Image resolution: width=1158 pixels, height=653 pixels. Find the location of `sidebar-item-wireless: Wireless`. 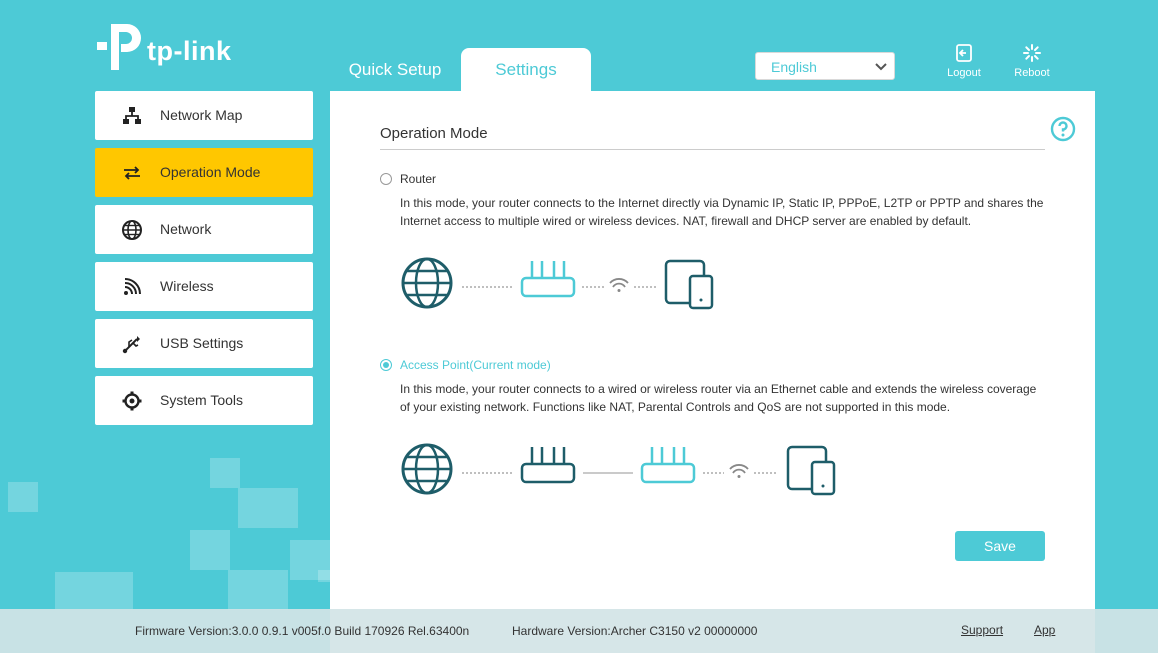

sidebar-item-wireless: Wireless is located at coordinates (204, 286).